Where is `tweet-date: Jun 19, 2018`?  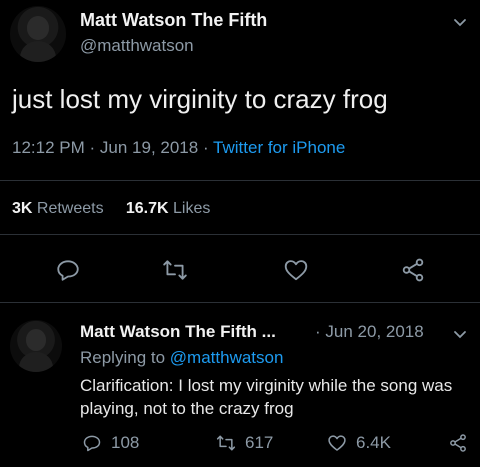 tweet-date: Jun 19, 2018 is located at coordinates (149, 147).